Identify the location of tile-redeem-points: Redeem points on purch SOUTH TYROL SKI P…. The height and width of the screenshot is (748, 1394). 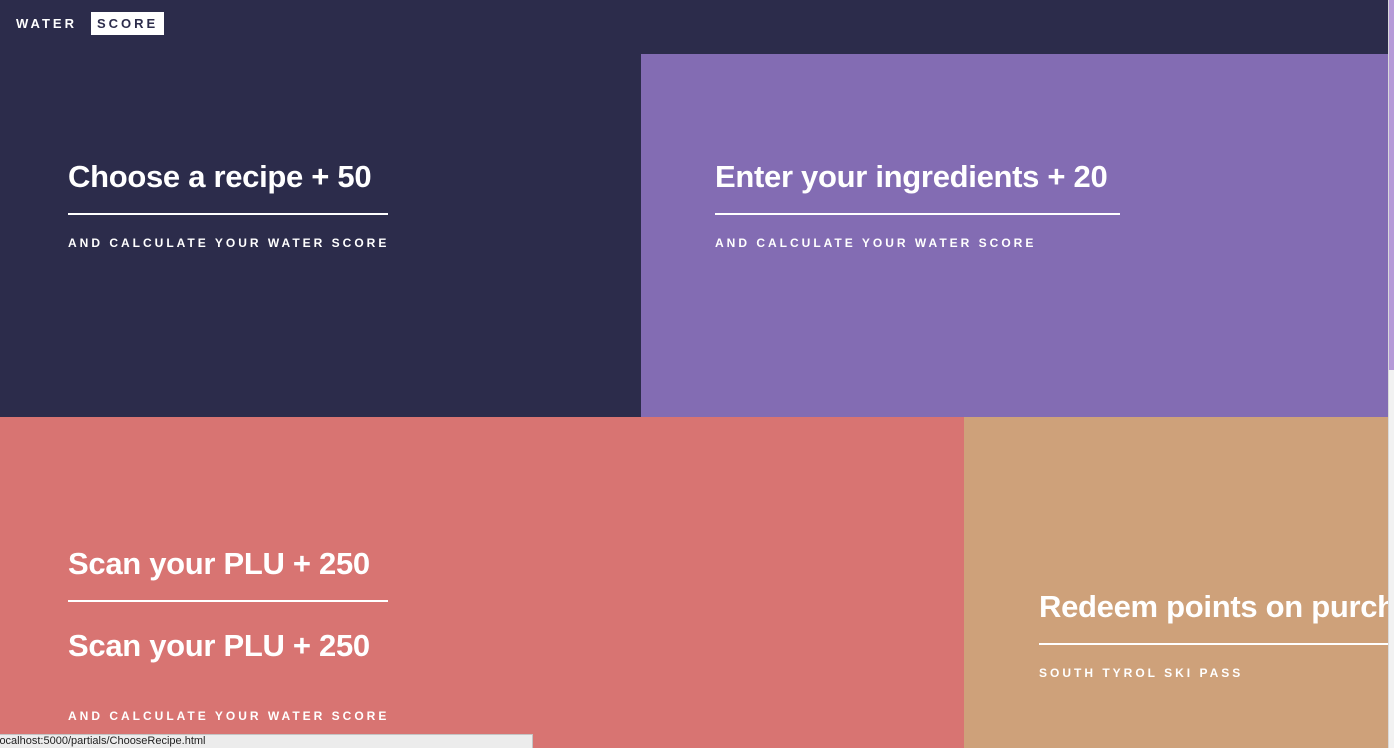
(1176, 582).